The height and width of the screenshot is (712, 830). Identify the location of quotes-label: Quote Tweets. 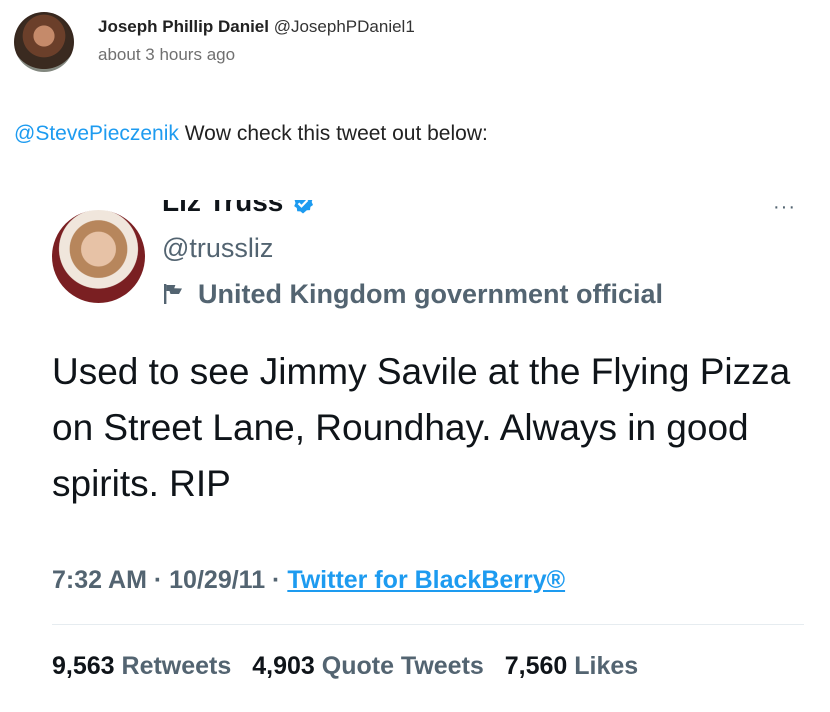
(403, 666).